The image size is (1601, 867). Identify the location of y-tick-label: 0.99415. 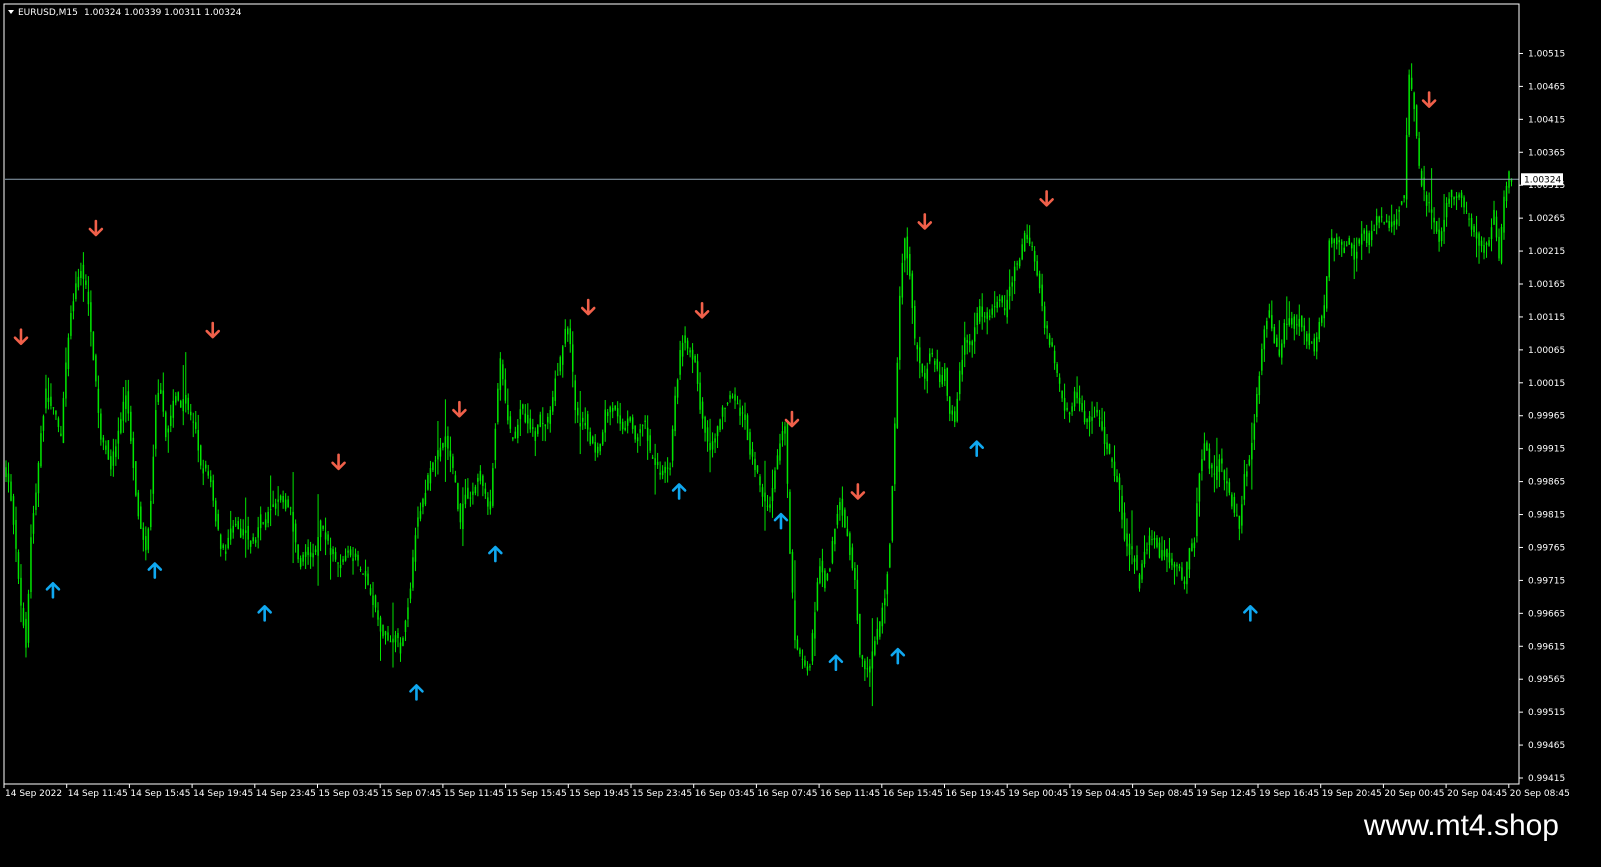
(1546, 779).